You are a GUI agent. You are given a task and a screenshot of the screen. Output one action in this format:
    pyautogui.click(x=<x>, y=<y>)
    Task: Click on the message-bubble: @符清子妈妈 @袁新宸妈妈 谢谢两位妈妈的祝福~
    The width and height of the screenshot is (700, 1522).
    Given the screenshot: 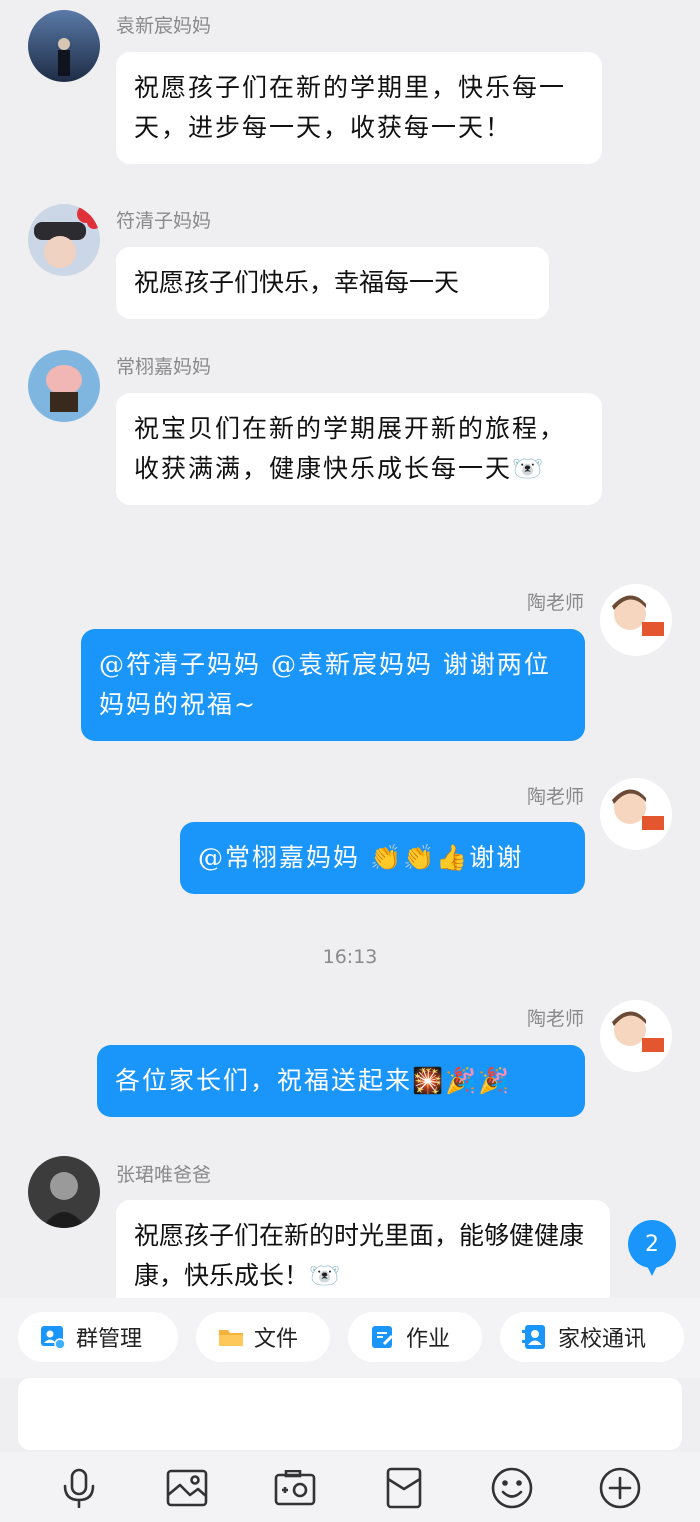 What is the action you would take?
    pyautogui.click(x=333, y=685)
    